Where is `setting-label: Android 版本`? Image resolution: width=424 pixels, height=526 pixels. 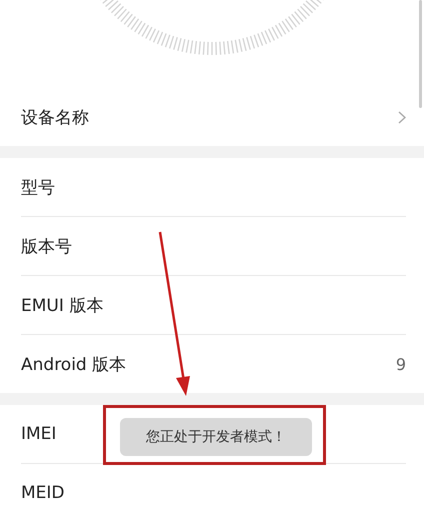 setting-label: Android 版本 is located at coordinates (73, 365).